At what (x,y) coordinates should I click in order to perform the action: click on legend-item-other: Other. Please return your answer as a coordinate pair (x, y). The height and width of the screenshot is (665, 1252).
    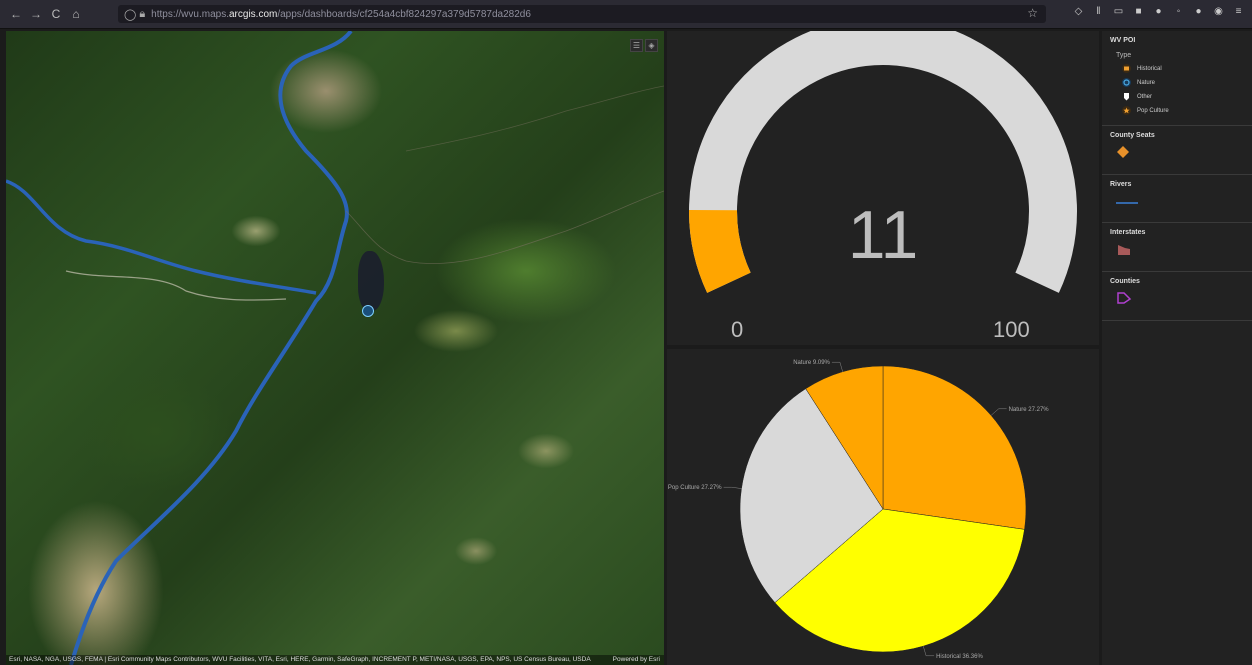
    Looking at the image, I should click on (1183, 96).